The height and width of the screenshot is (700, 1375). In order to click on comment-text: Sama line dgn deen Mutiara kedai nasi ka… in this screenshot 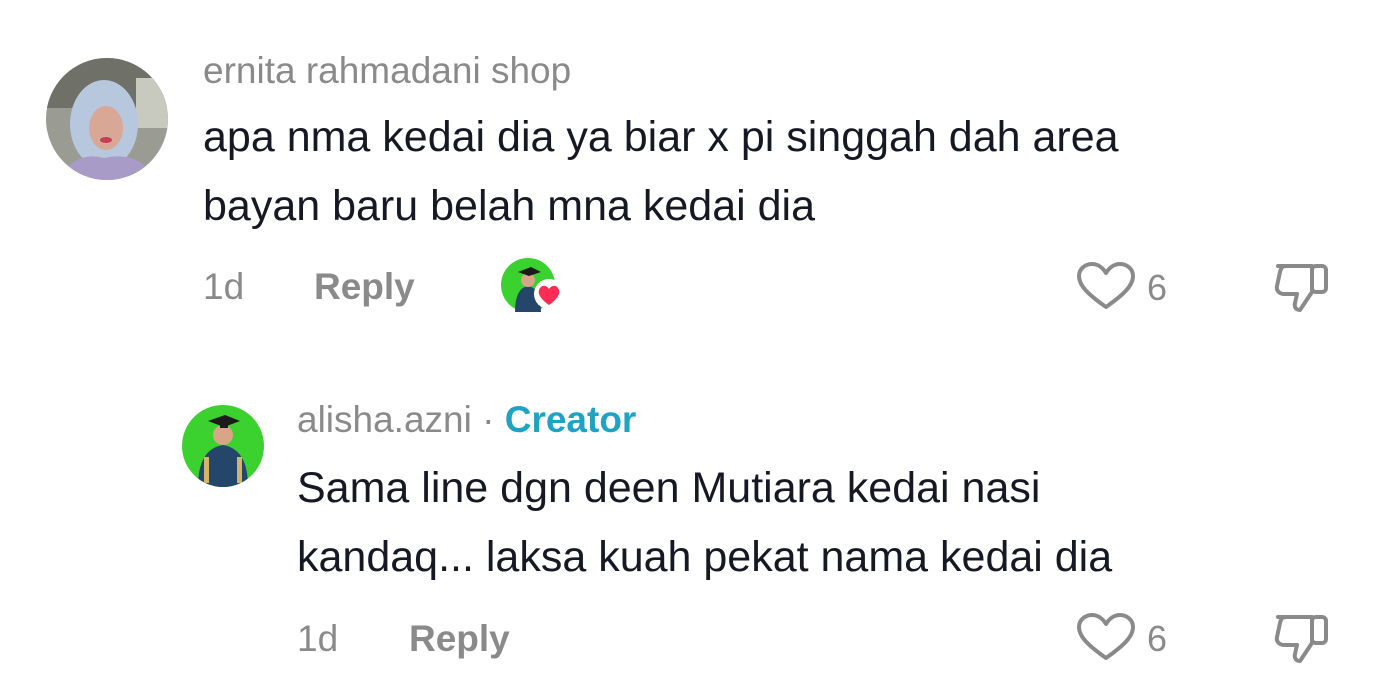, I will do `click(704, 523)`.